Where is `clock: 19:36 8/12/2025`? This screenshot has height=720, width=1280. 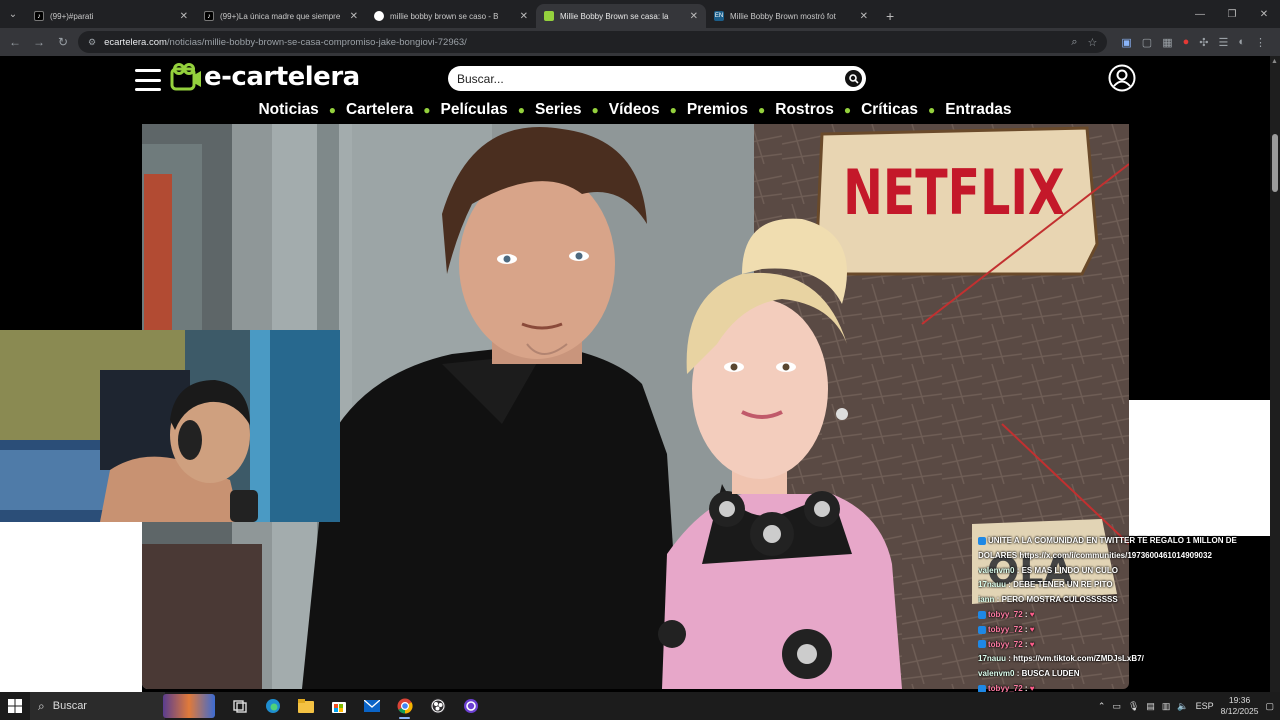 clock: 19:36 8/12/2025 is located at coordinates (1240, 706).